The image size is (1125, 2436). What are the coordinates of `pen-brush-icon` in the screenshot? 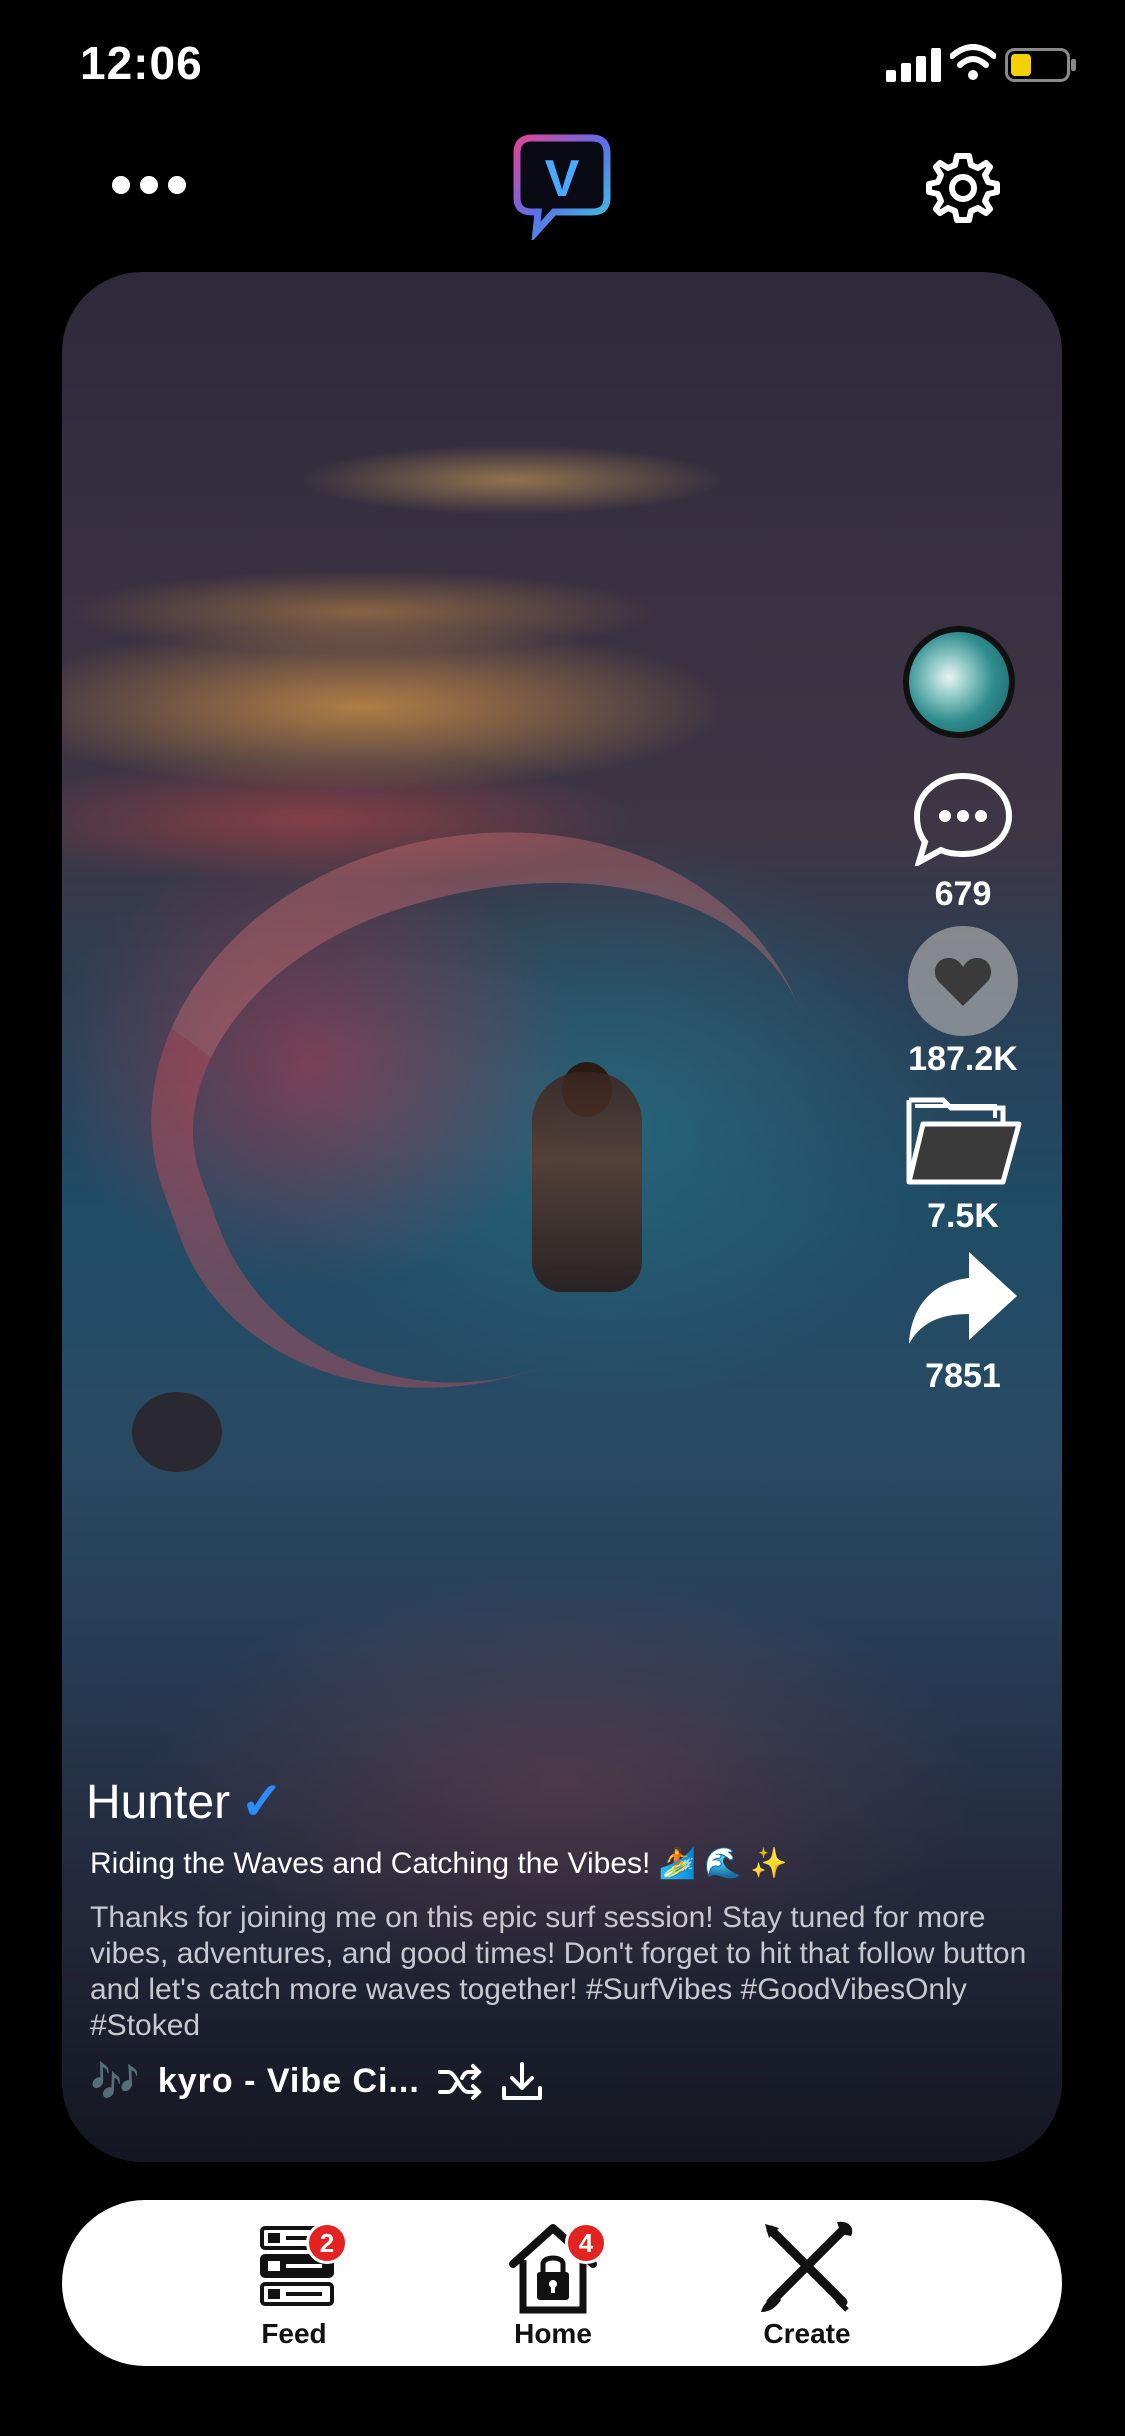 It's located at (807, 2268).